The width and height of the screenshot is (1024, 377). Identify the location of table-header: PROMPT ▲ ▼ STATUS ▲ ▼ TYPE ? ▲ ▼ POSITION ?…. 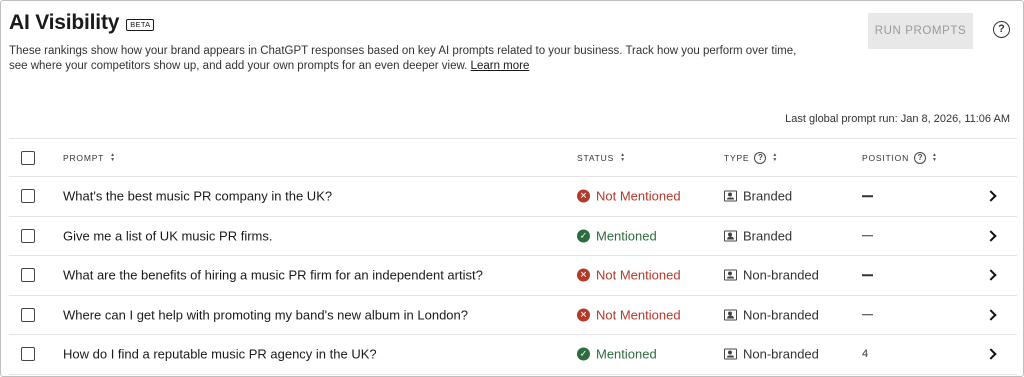
(513, 157).